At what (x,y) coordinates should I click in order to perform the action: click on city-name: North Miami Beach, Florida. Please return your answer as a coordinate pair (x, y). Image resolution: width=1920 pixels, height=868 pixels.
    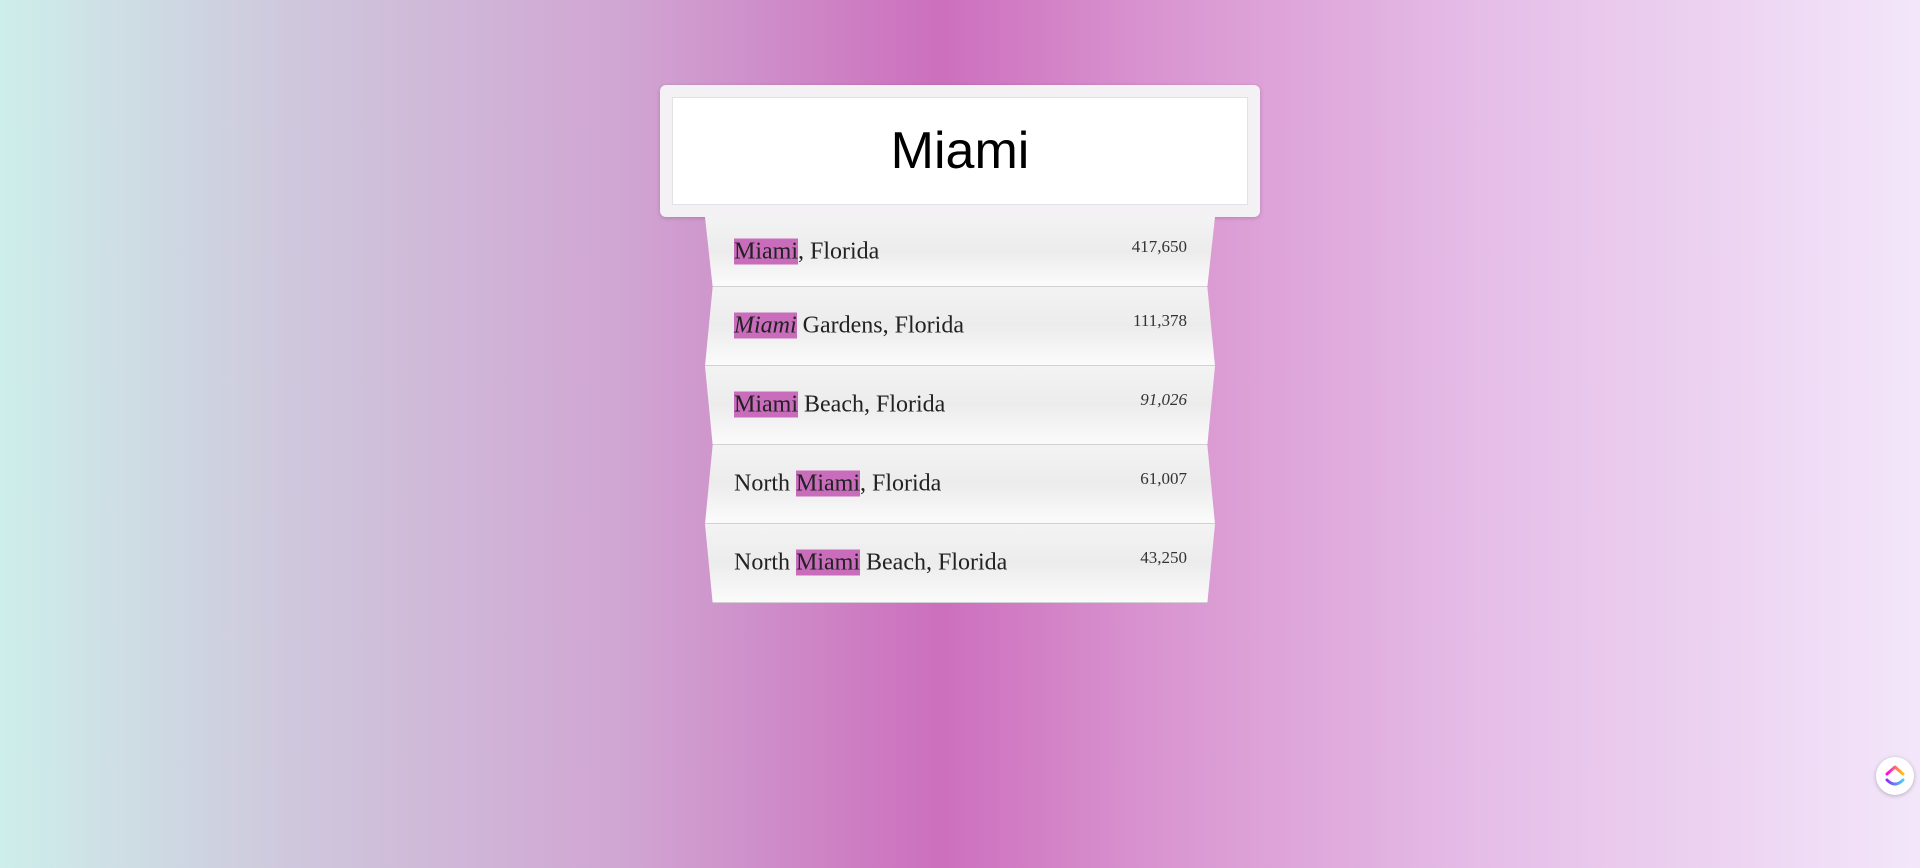
    Looking at the image, I should click on (871, 562).